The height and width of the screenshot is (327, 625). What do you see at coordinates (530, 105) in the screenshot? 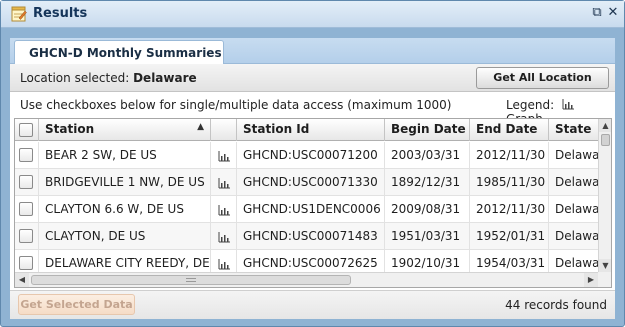
I see `legend-label: Legend:` at bounding box center [530, 105].